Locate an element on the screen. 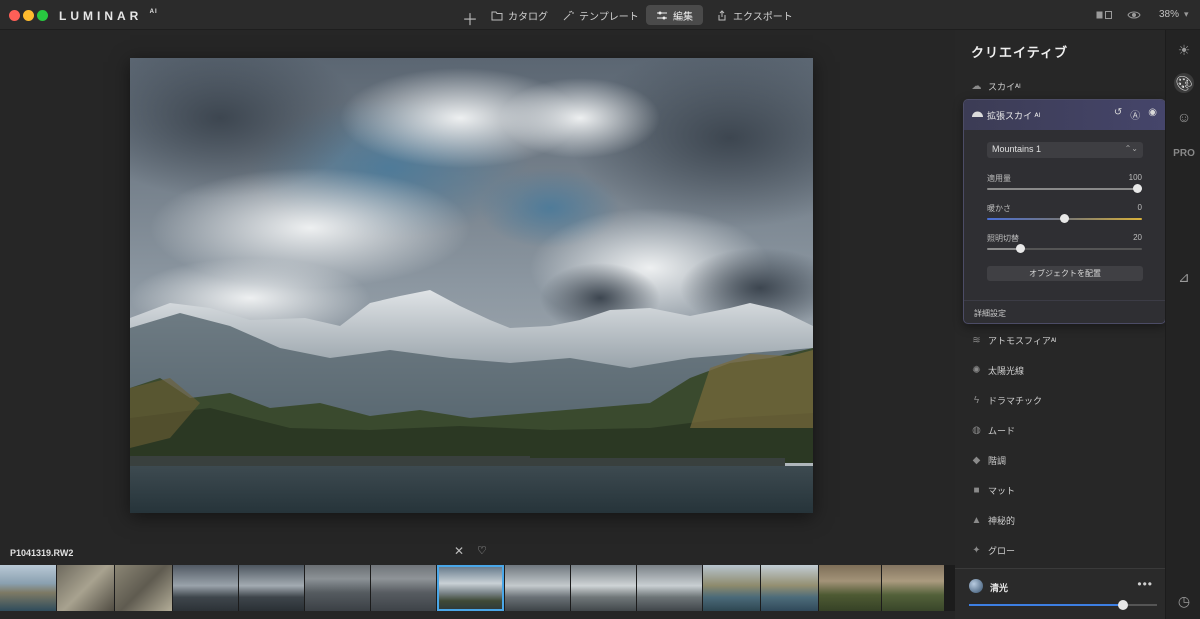  filmstrip-thumbnail-selected is located at coordinates (470, 588).